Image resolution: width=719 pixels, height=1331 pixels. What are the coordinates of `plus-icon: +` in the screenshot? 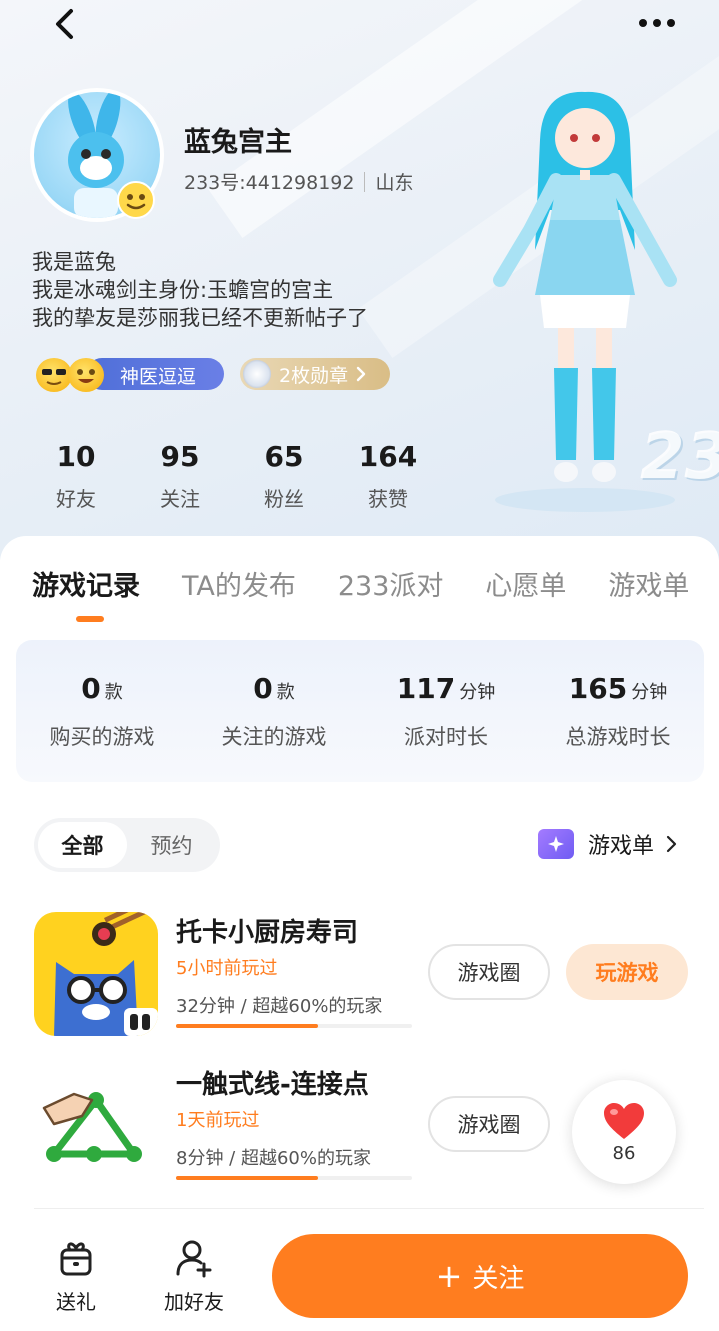 It's located at (449, 1276).